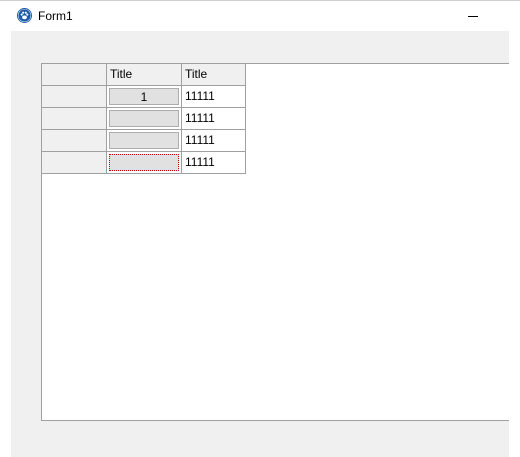 This screenshot has height=457, width=520. Describe the element at coordinates (144, 75) in the screenshot. I see `column-header-1: Title` at that location.